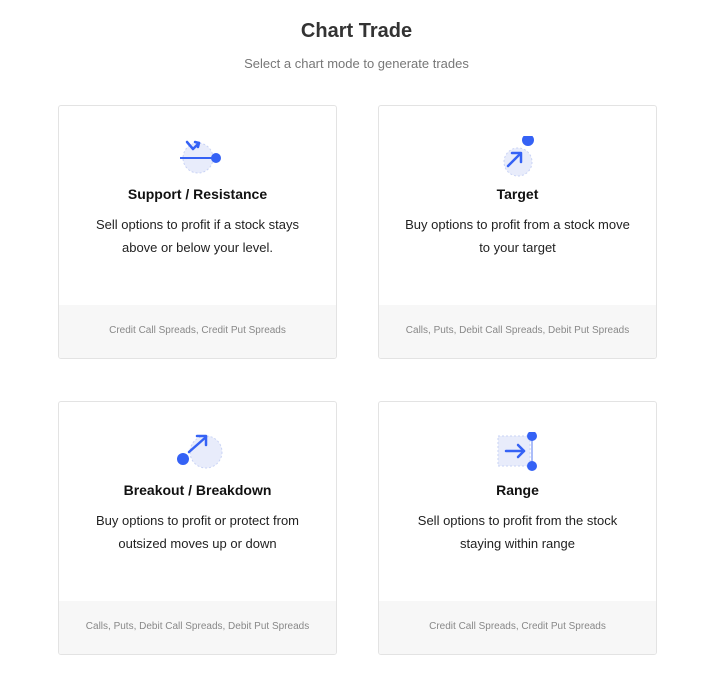 This screenshot has height=696, width=713. I want to click on support-resistance-icon, so click(197, 158).